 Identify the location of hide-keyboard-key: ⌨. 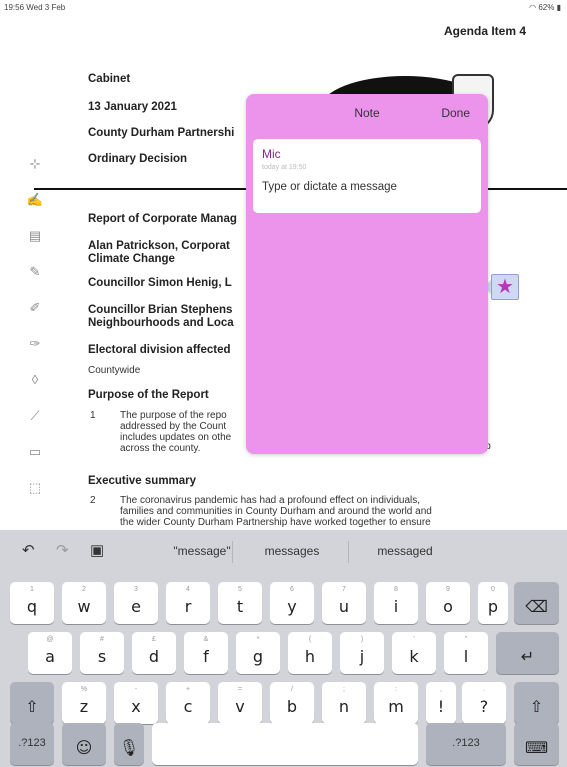
(536, 744).